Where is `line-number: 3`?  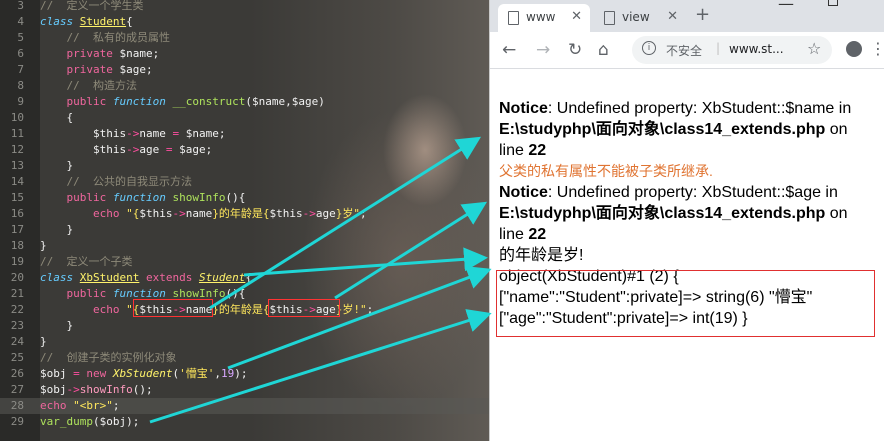 line-number: 3 is located at coordinates (20, 6).